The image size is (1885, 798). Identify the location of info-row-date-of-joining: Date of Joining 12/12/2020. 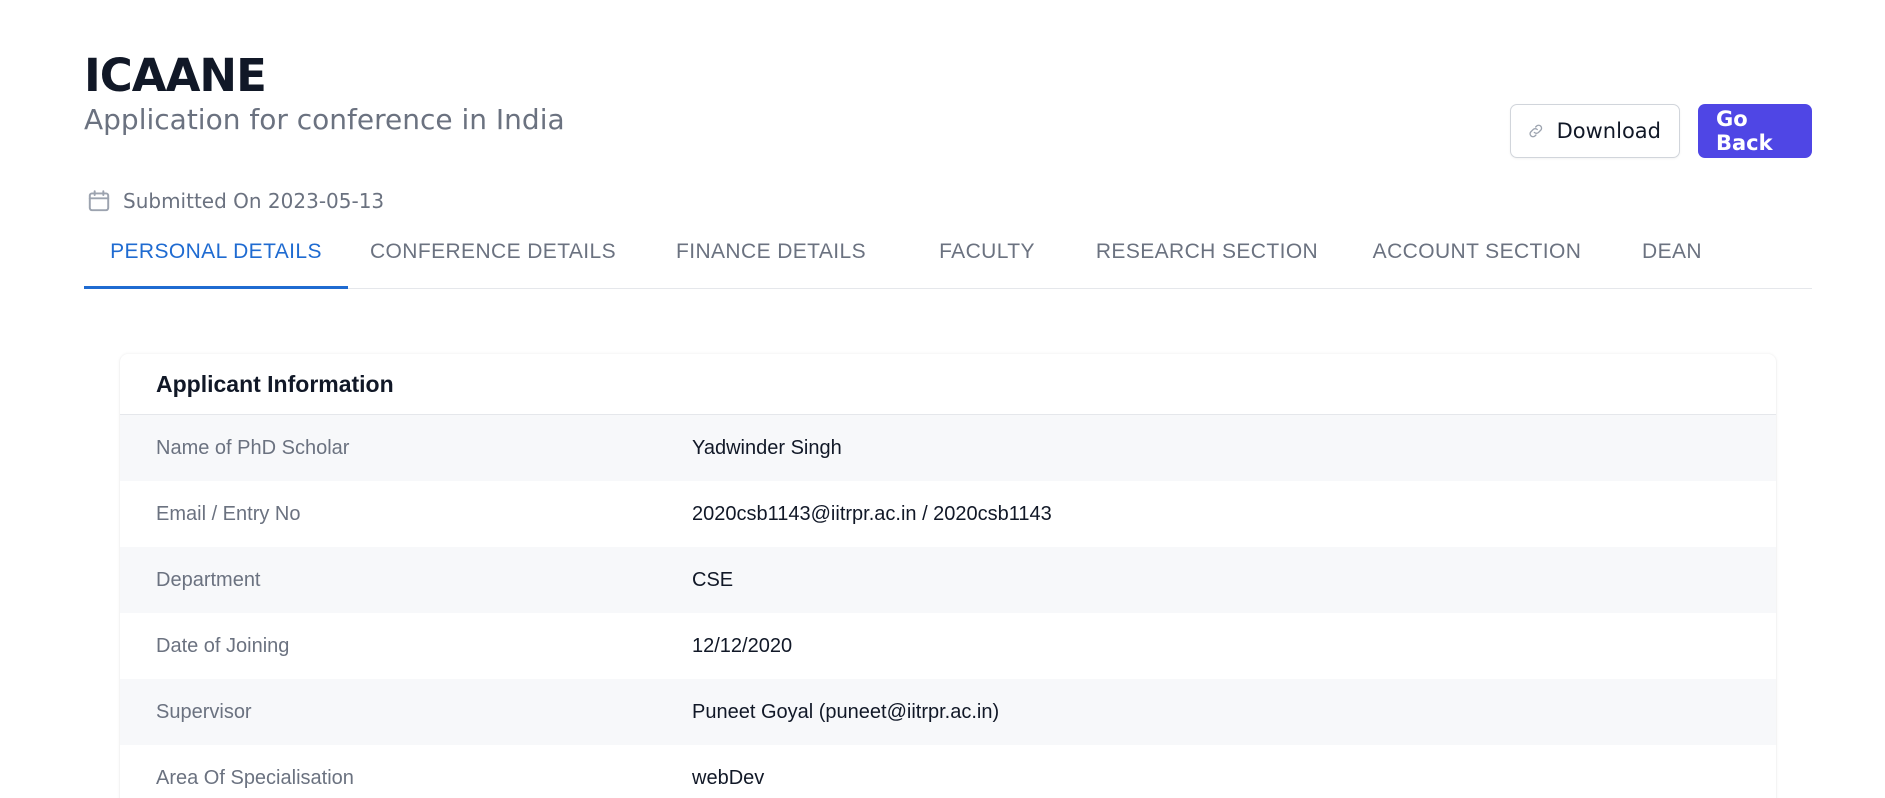
(948, 646).